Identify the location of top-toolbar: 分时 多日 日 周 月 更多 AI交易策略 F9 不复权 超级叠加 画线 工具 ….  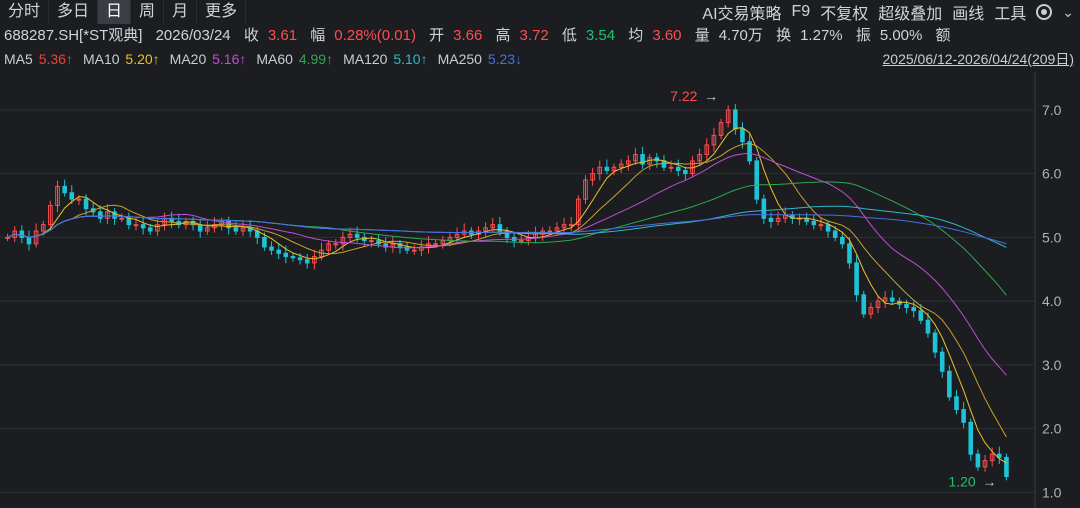
(540, 12).